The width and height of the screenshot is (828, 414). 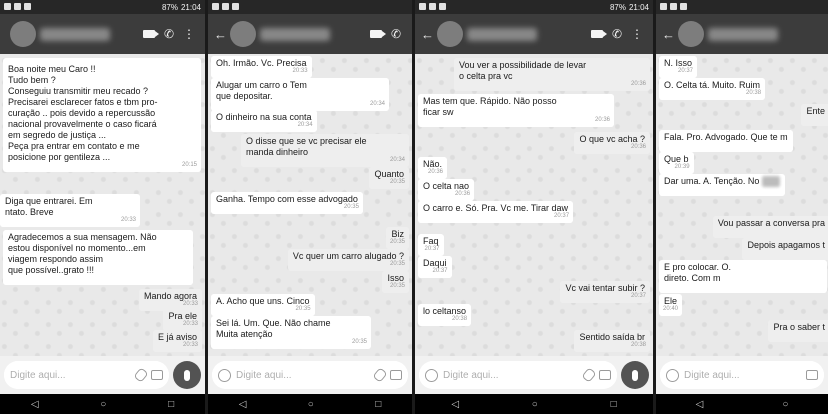 I want to click on message-bubble: O que vc acha ? 20:36, so click(x=612, y=143).